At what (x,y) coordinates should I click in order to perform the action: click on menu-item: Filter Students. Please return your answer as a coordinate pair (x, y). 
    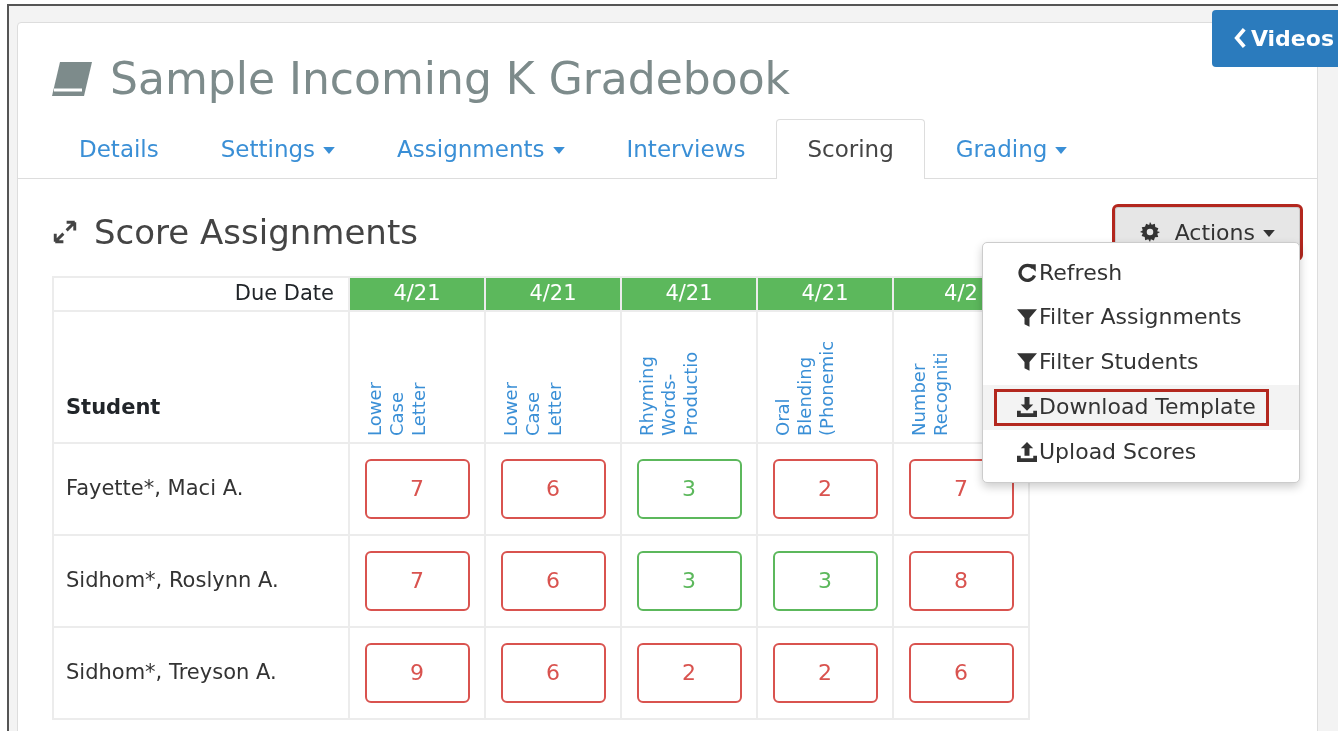
    Looking at the image, I should click on (1141, 362).